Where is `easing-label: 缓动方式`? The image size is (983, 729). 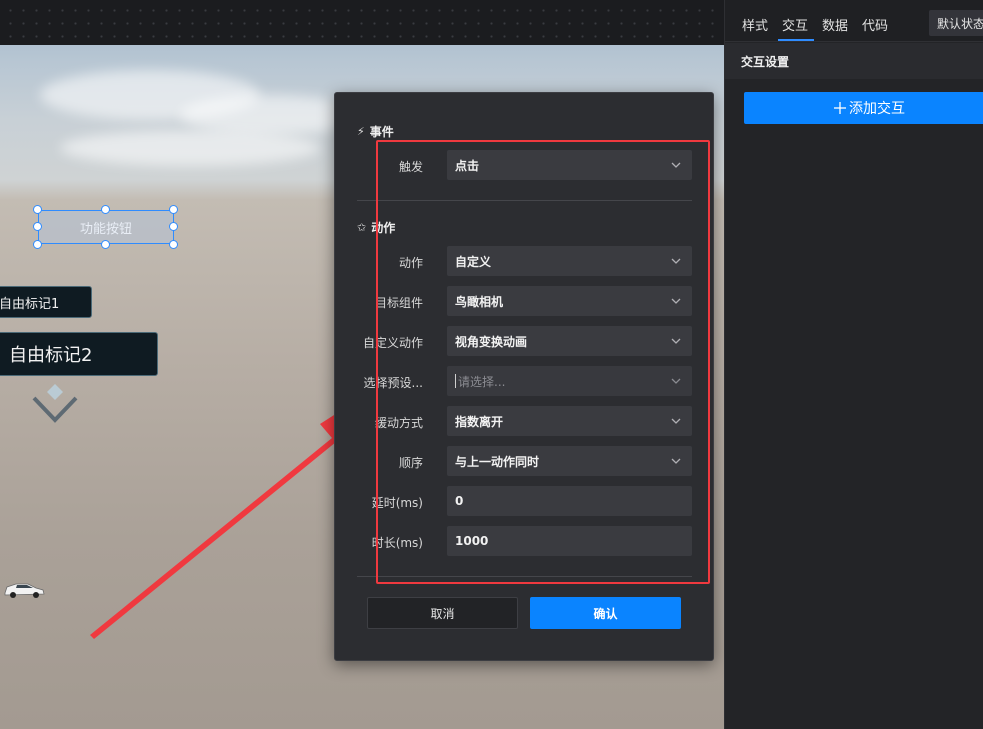 easing-label: 缓动方式 is located at coordinates (398, 423).